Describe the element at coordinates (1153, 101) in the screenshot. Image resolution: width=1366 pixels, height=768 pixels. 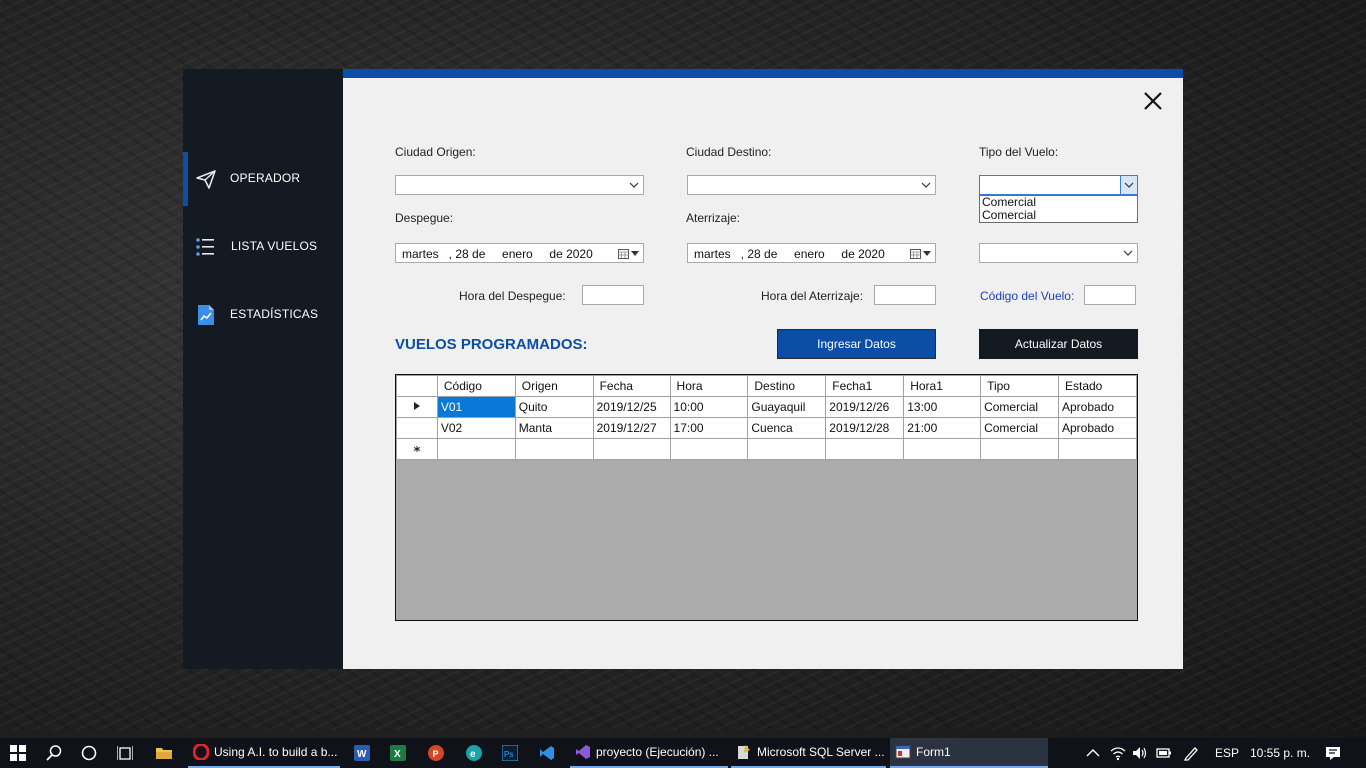
I see `close-icon` at that location.